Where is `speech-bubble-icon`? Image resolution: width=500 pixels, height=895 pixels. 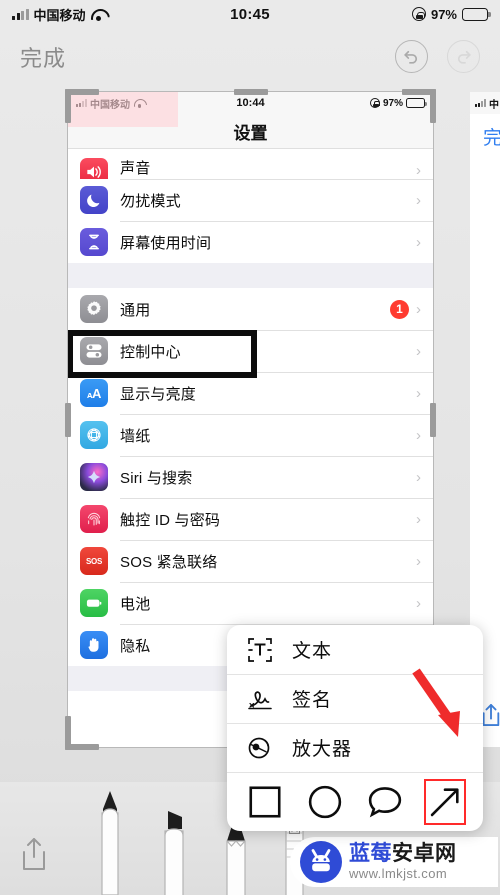 speech-bubble-icon is located at coordinates (385, 801).